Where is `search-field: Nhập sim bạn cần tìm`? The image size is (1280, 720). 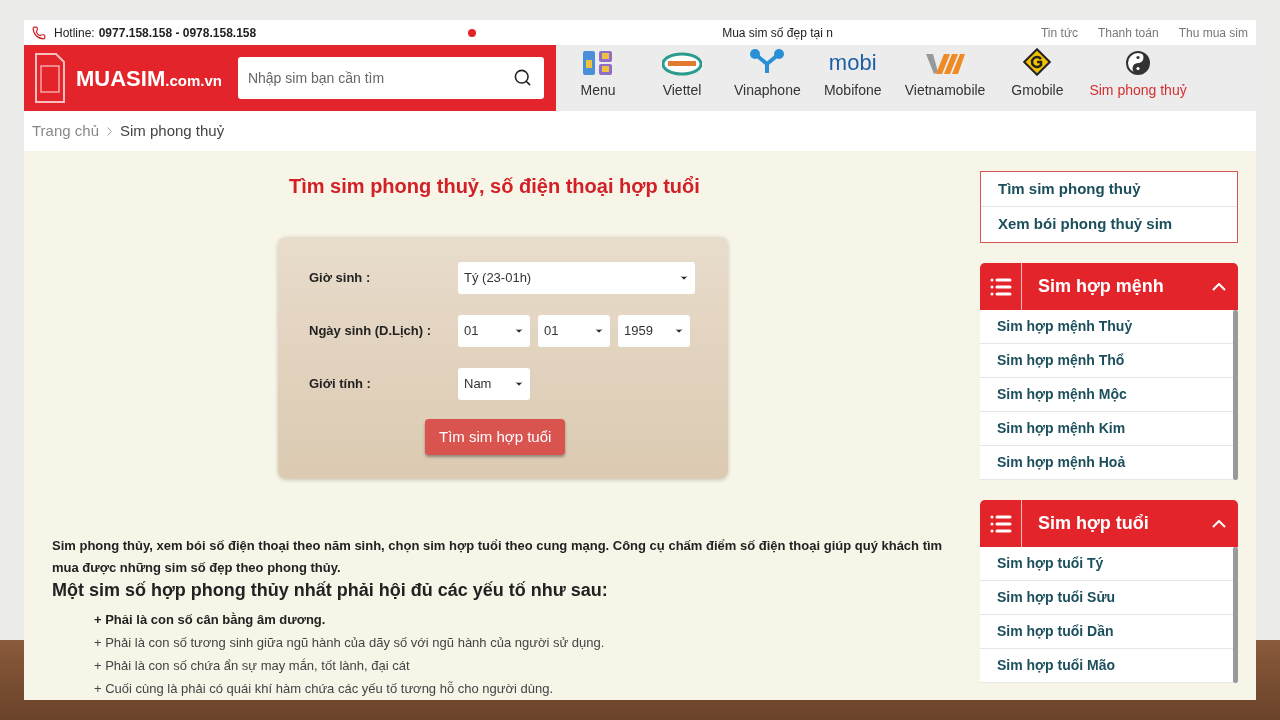
search-field: Nhập sim bạn cần tìm is located at coordinates (390, 78).